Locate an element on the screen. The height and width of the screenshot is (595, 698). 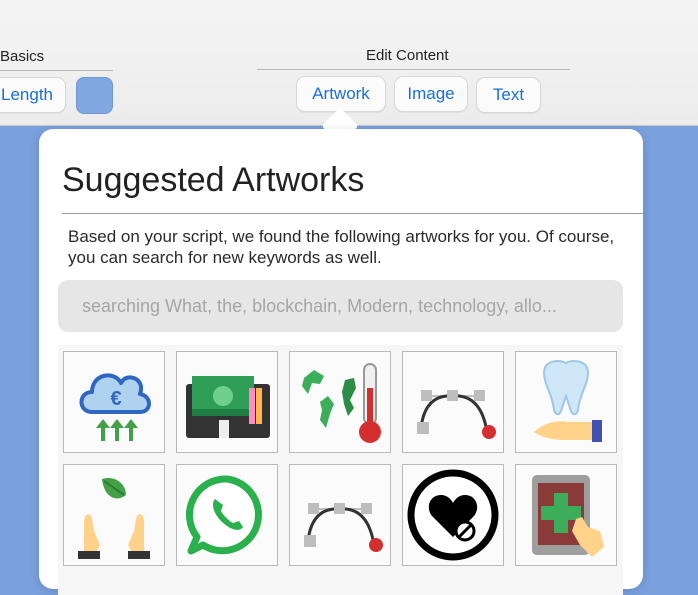
climate-thermometer-icon is located at coordinates (341, 403).